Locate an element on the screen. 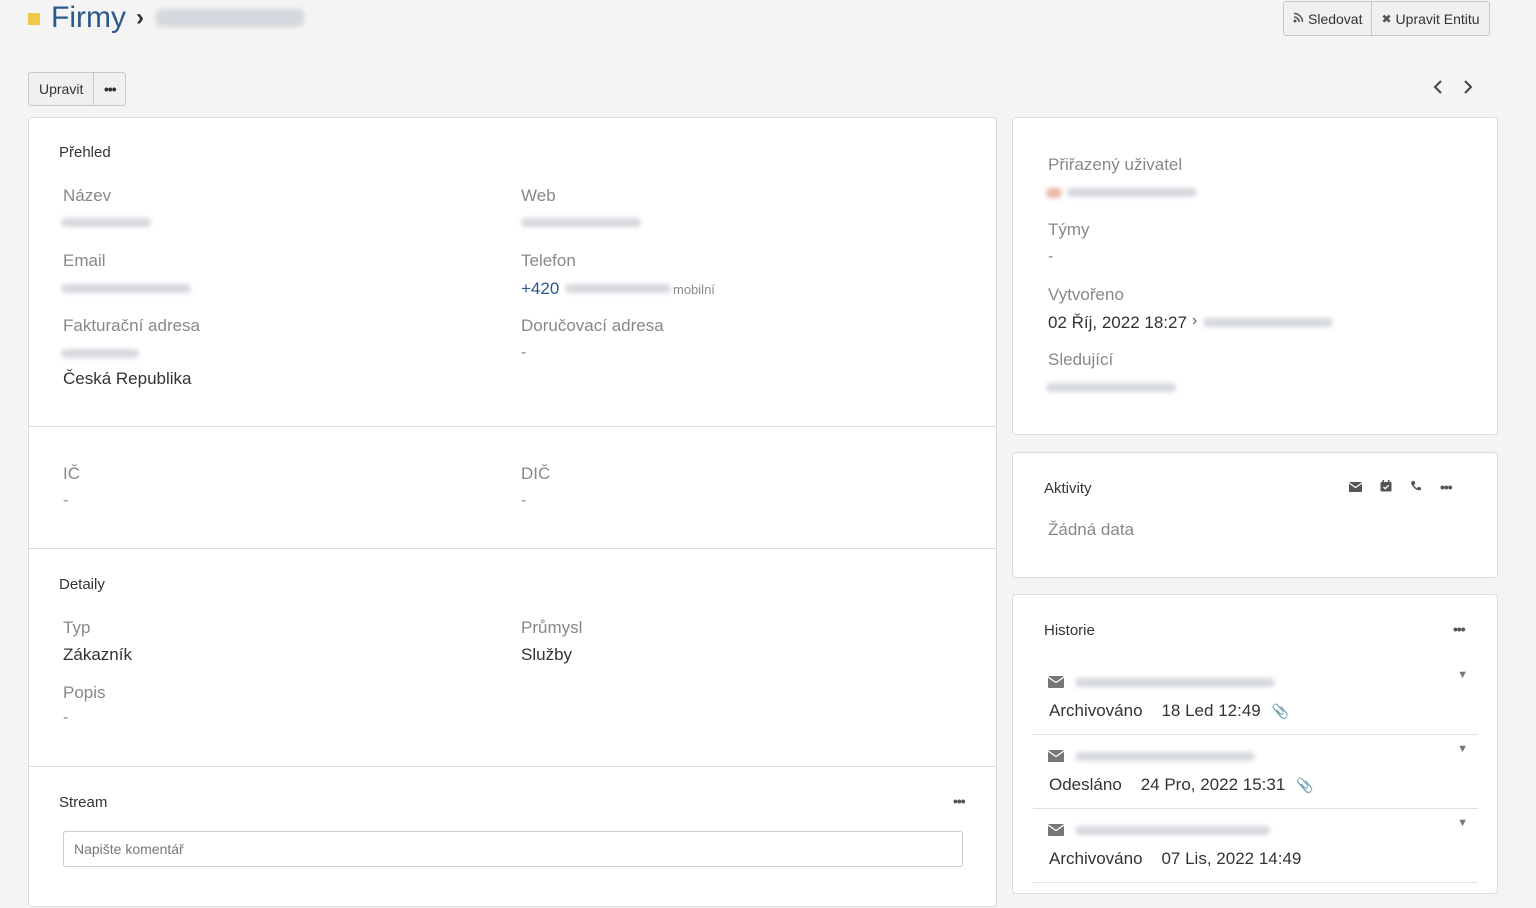  history-title: Historie is located at coordinates (1069, 630).